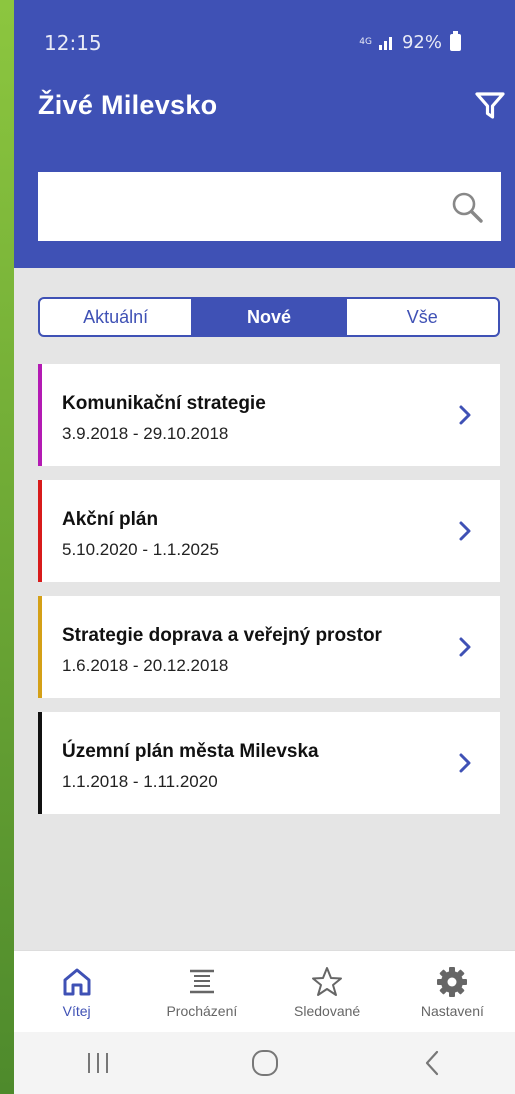 The width and height of the screenshot is (515, 1094). I want to click on bottom-navigation: Vítej Procházení Sledované Nastavení, so click(264, 991).